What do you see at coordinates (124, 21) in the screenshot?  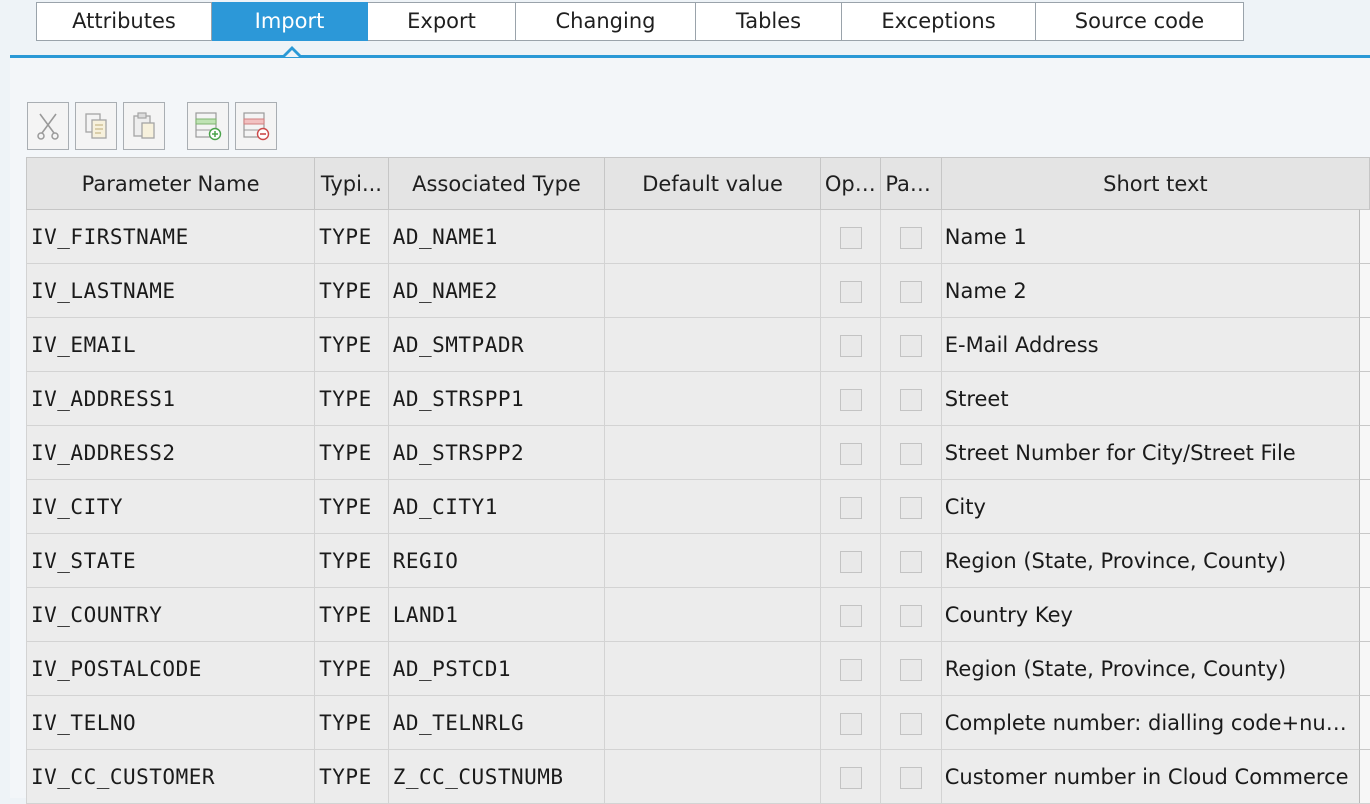 I see `tab-attributes: Attributes` at bounding box center [124, 21].